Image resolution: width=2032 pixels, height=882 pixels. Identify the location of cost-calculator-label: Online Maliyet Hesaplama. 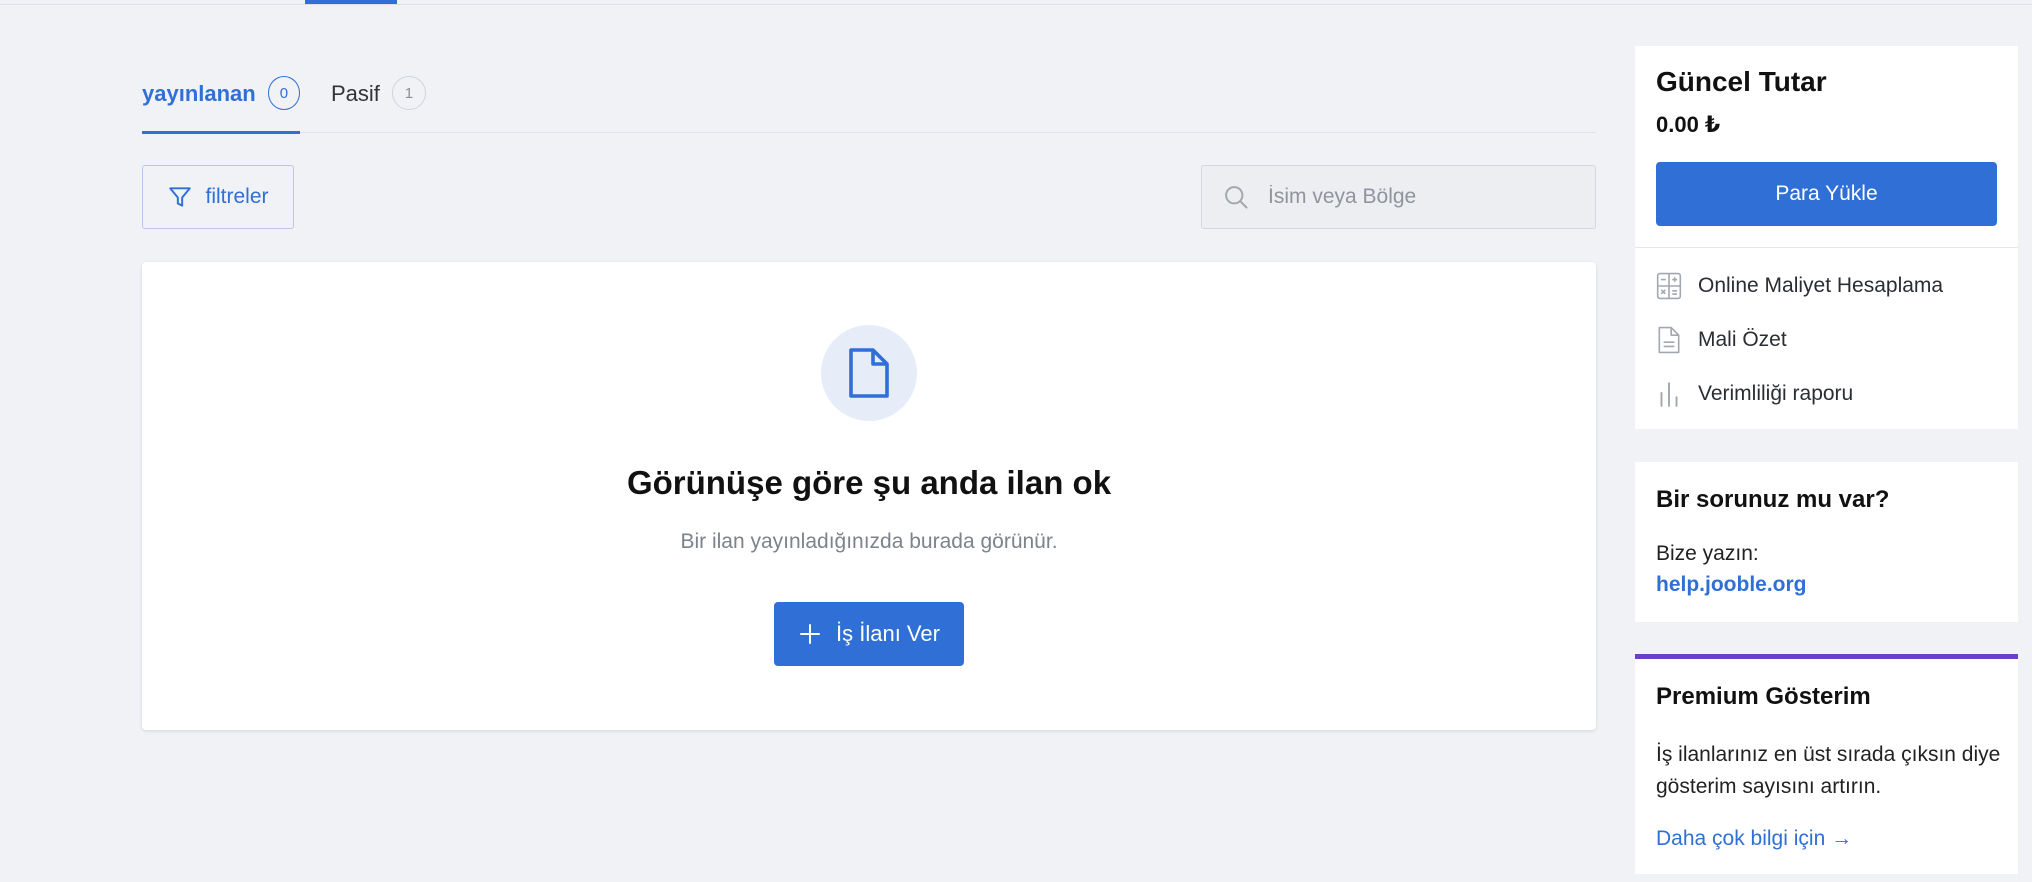
(1821, 285).